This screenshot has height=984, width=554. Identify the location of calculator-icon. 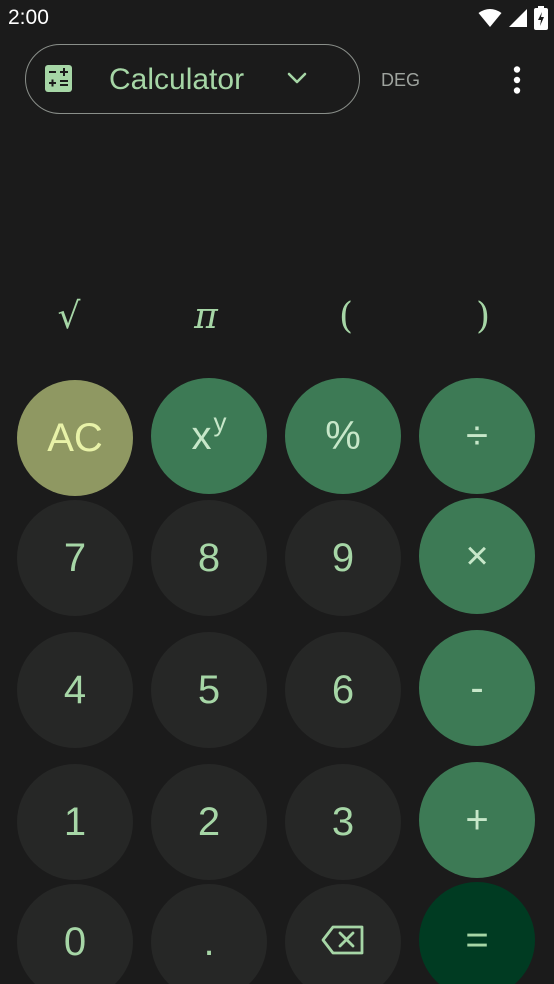
(58, 78).